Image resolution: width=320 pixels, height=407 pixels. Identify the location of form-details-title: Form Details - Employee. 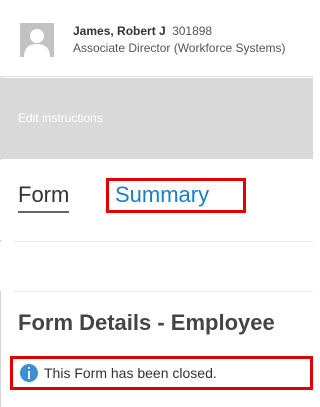
(146, 322).